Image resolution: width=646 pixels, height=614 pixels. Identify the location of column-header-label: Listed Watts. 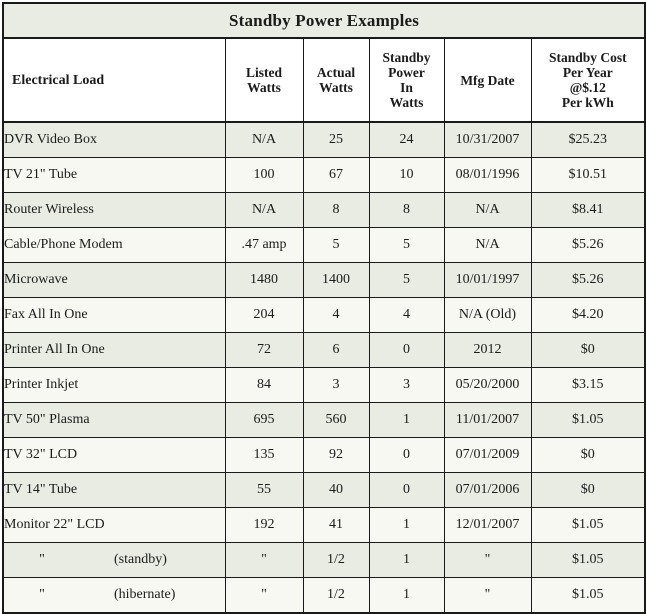
(264, 80).